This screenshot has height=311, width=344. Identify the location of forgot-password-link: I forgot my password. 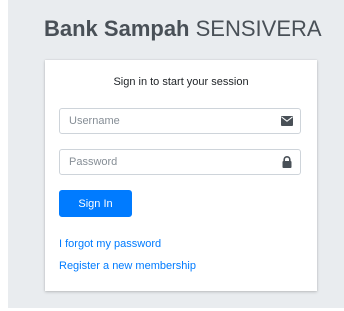
(110, 244).